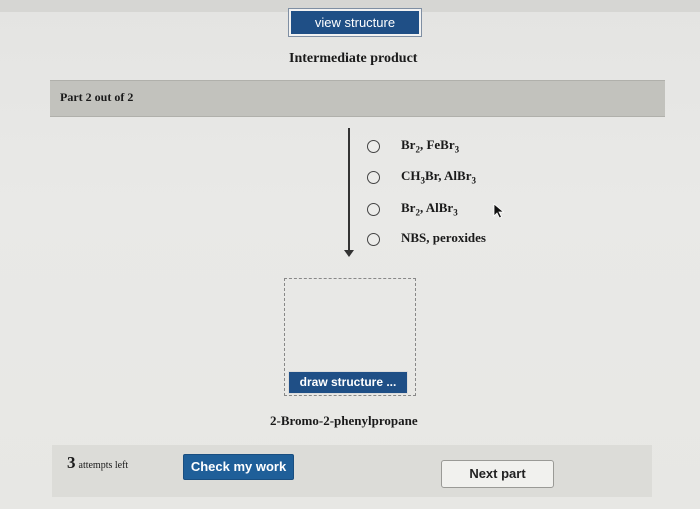  What do you see at coordinates (344, 420) in the screenshot?
I see `product-name-label: 2-Bromo-2-phenylpropane` at bounding box center [344, 420].